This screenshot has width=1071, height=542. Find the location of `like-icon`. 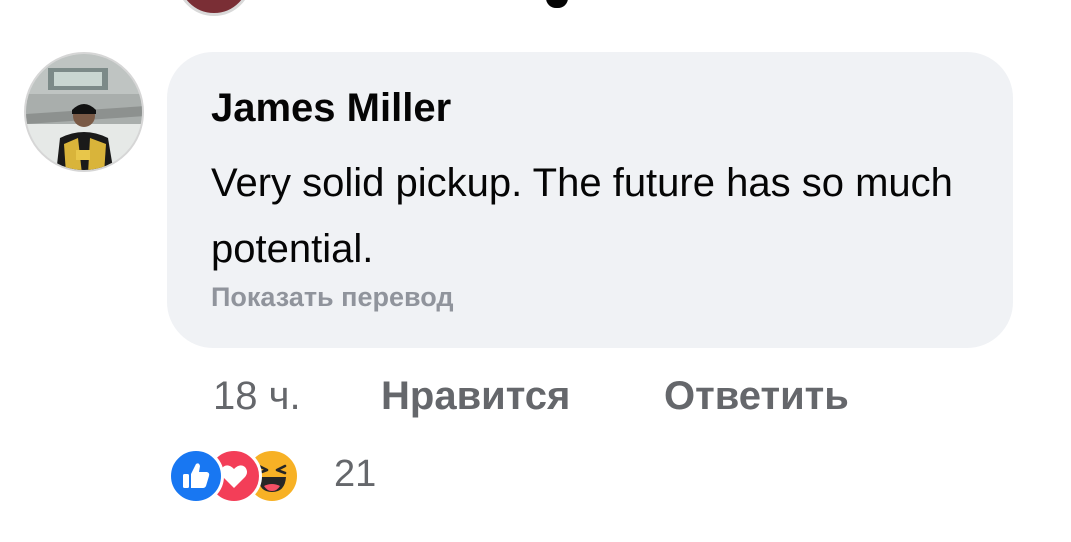

like-icon is located at coordinates (196, 476).